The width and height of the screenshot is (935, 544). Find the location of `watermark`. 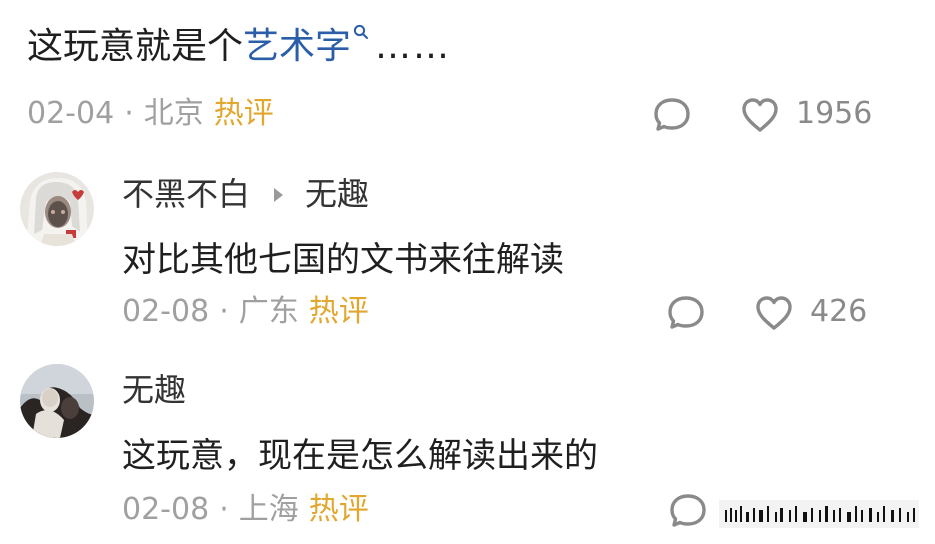

watermark is located at coordinates (819, 514).